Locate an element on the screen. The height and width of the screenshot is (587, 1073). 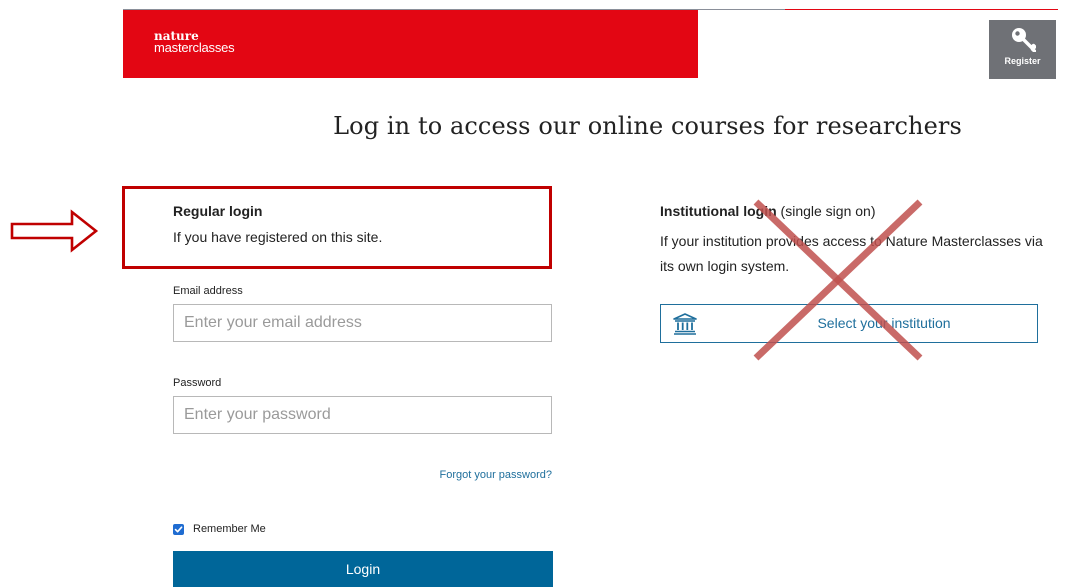
select-institution-label: Select your institution is located at coordinates (884, 323).